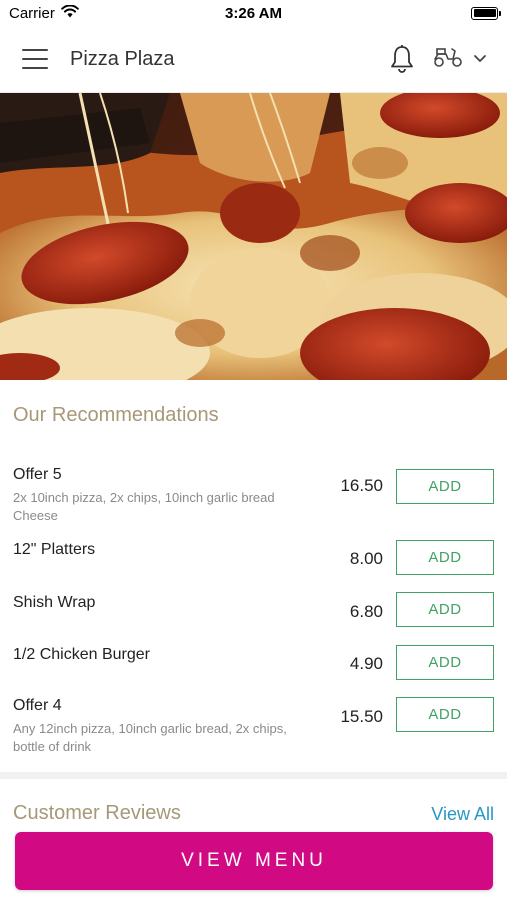 This screenshot has height=900, width=507. What do you see at coordinates (70, 13) in the screenshot?
I see `wifi-icon` at bounding box center [70, 13].